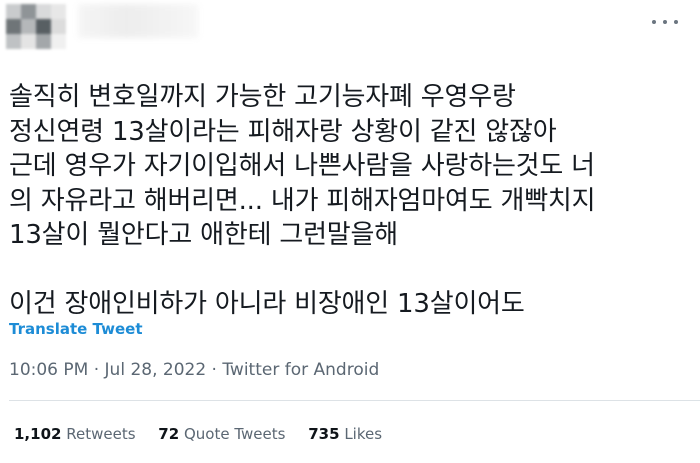 This screenshot has height=463, width=700. I want to click on retweets-label: Retweets, so click(101, 434).